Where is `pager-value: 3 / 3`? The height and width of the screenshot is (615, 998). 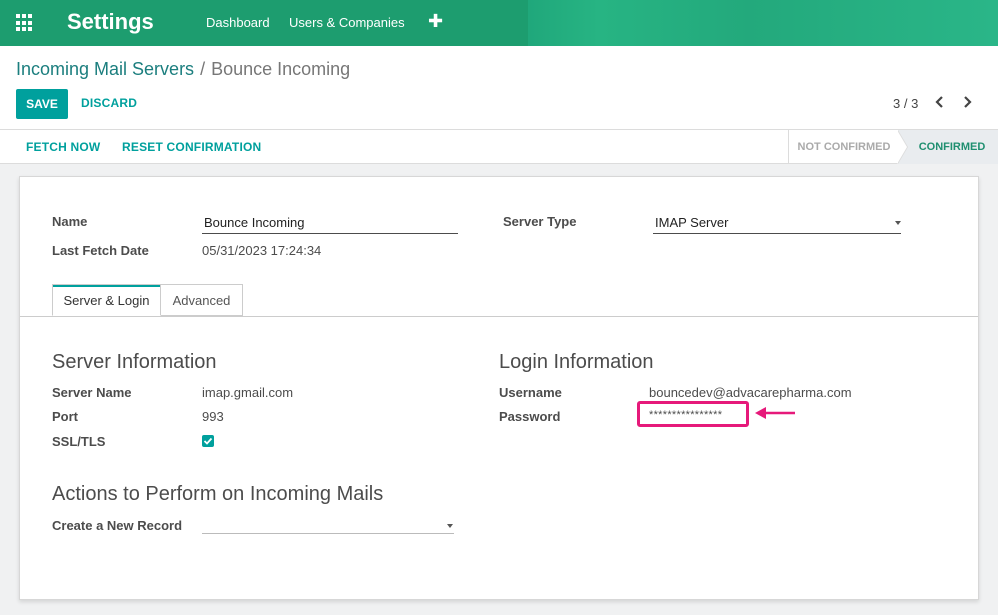 pager-value: 3 / 3 is located at coordinates (906, 103).